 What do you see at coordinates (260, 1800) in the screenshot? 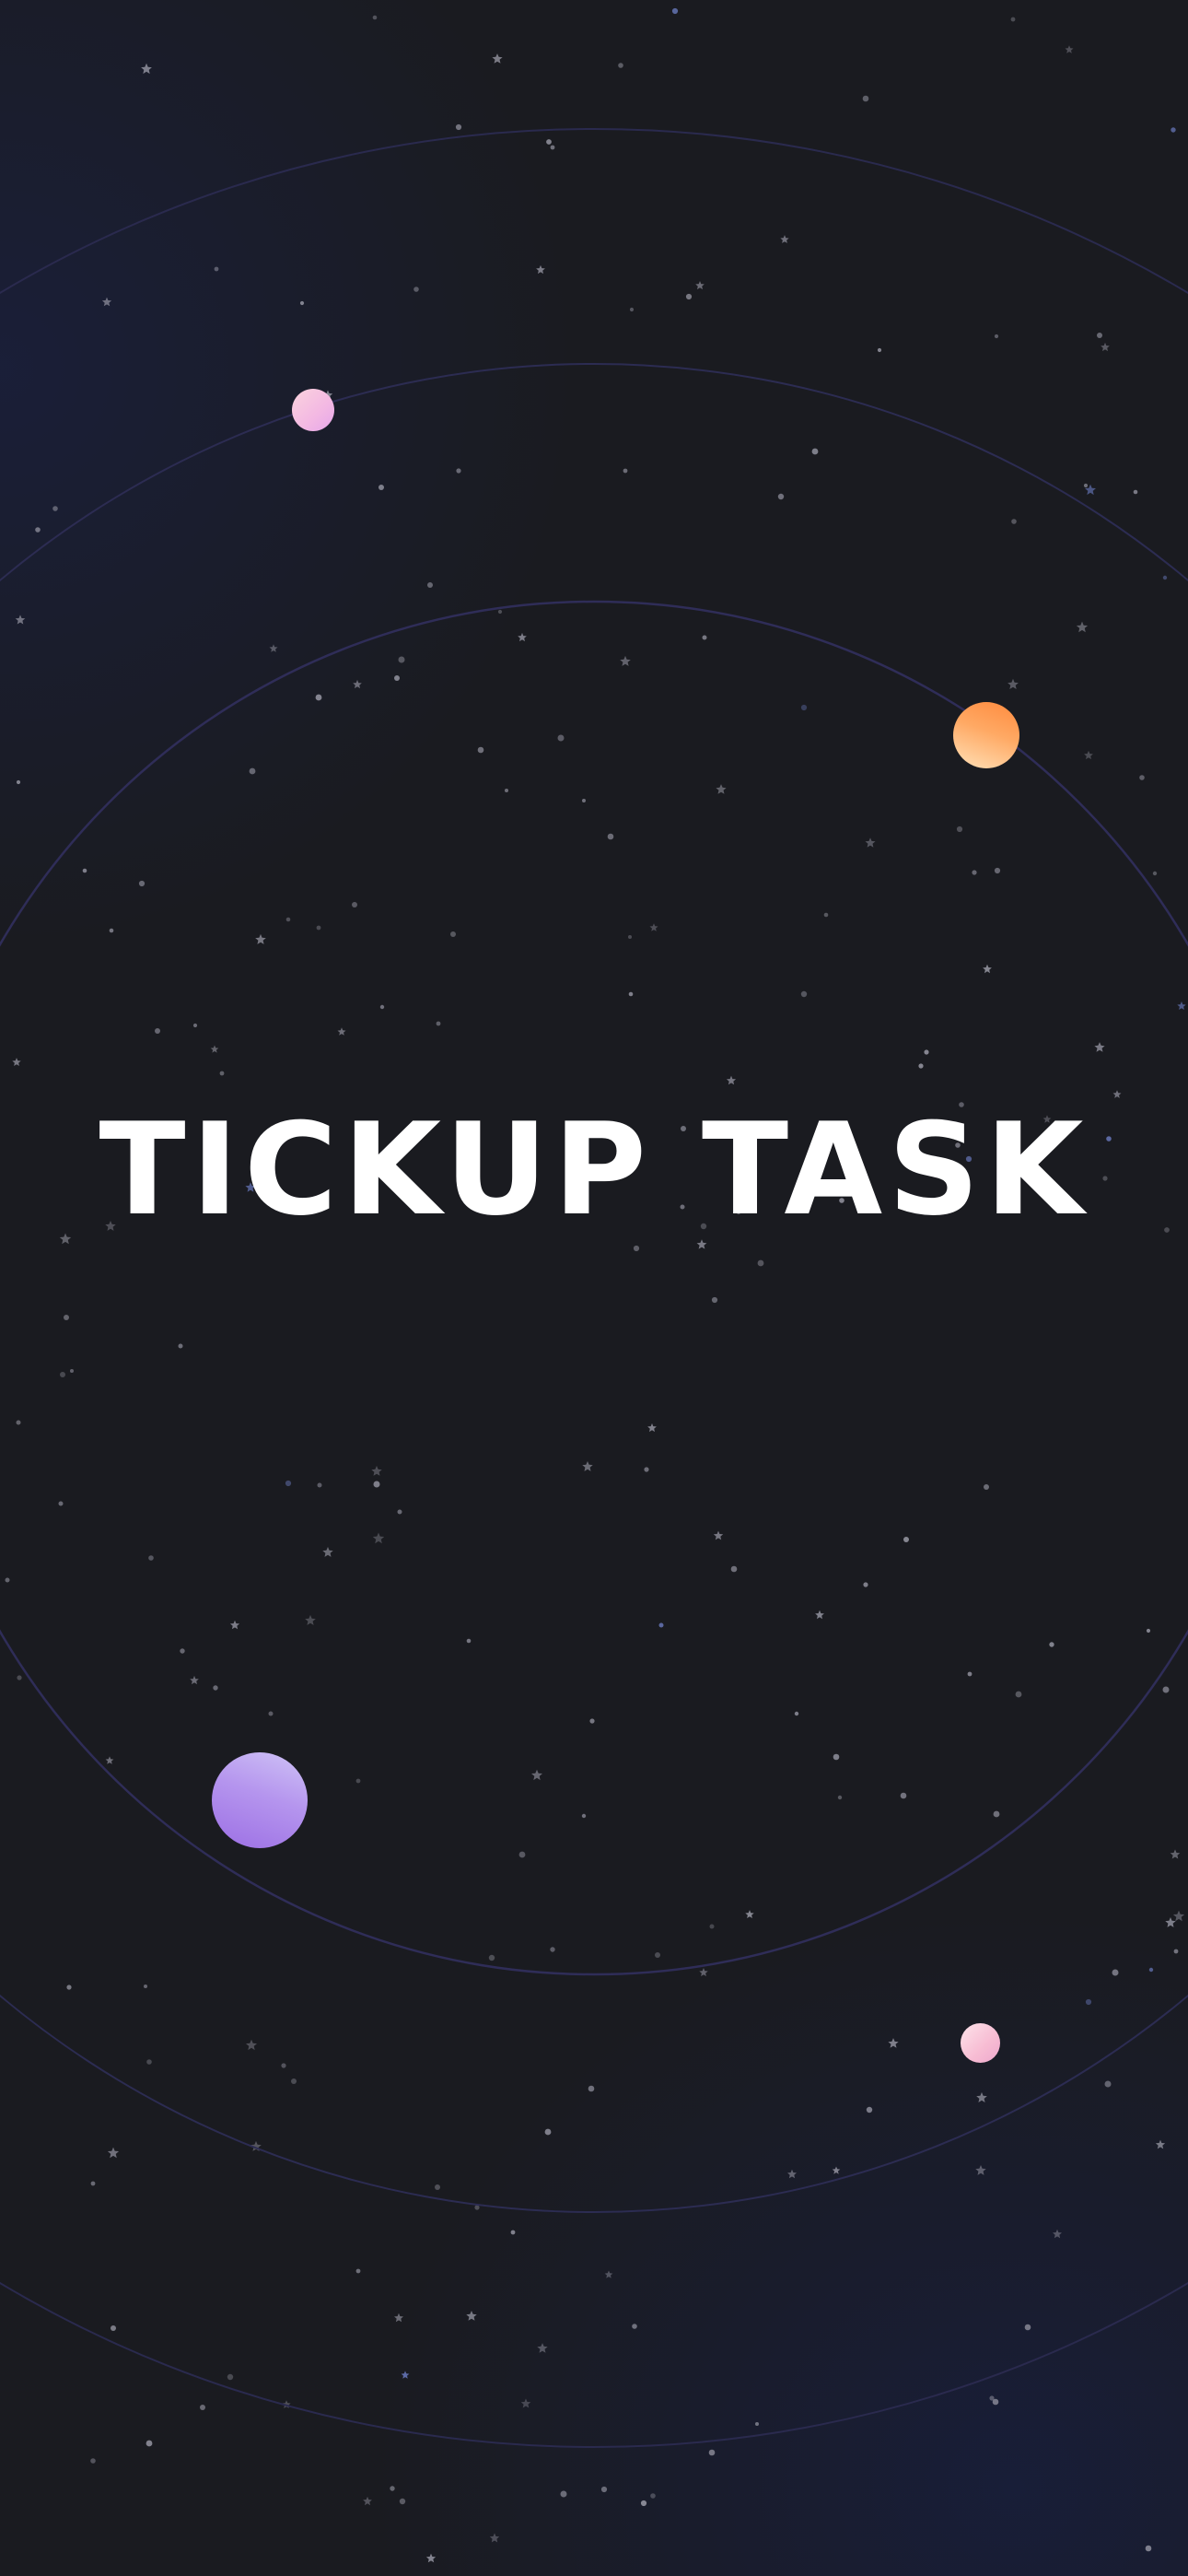
I see `purple-planet-icon` at bounding box center [260, 1800].